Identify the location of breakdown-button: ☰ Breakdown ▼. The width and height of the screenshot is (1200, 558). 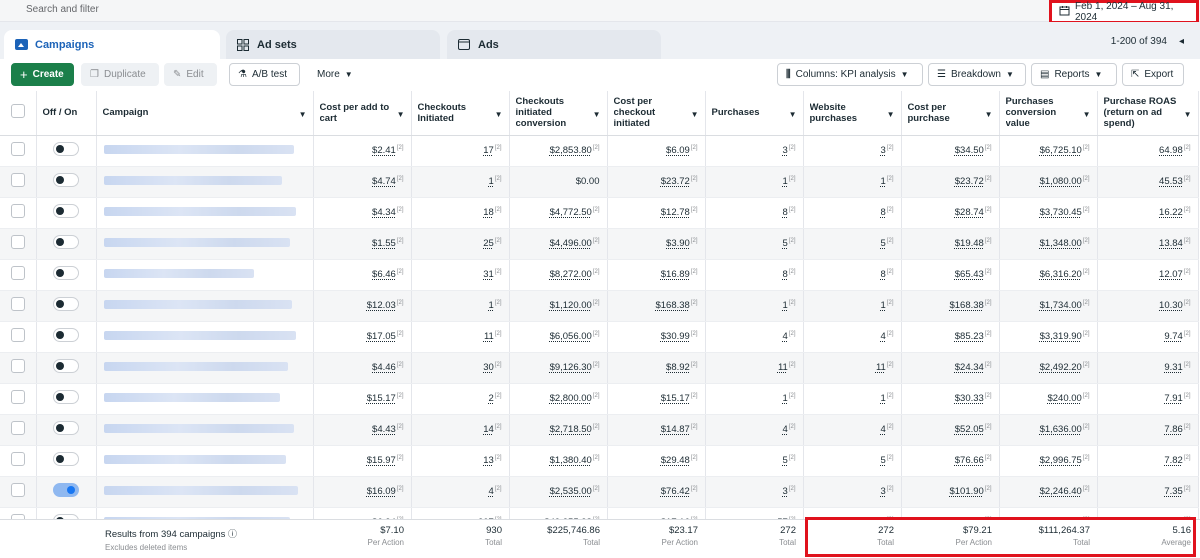
(977, 74).